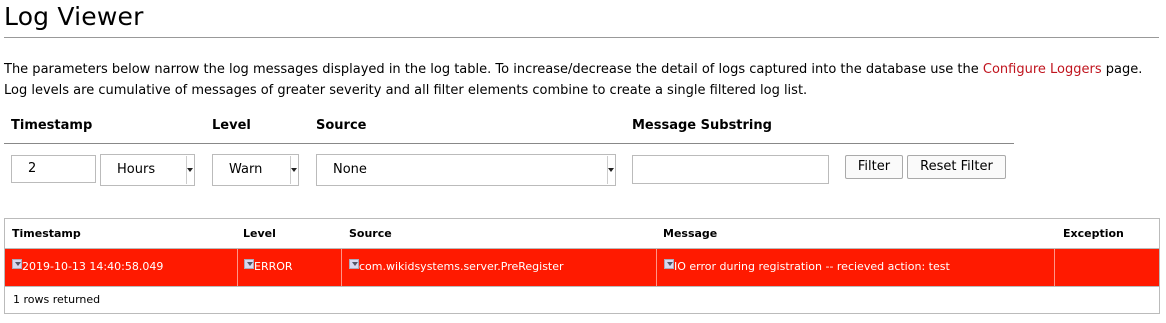 The width and height of the screenshot is (1166, 323). Describe the element at coordinates (350, 169) in the screenshot. I see `source-value: None` at that location.